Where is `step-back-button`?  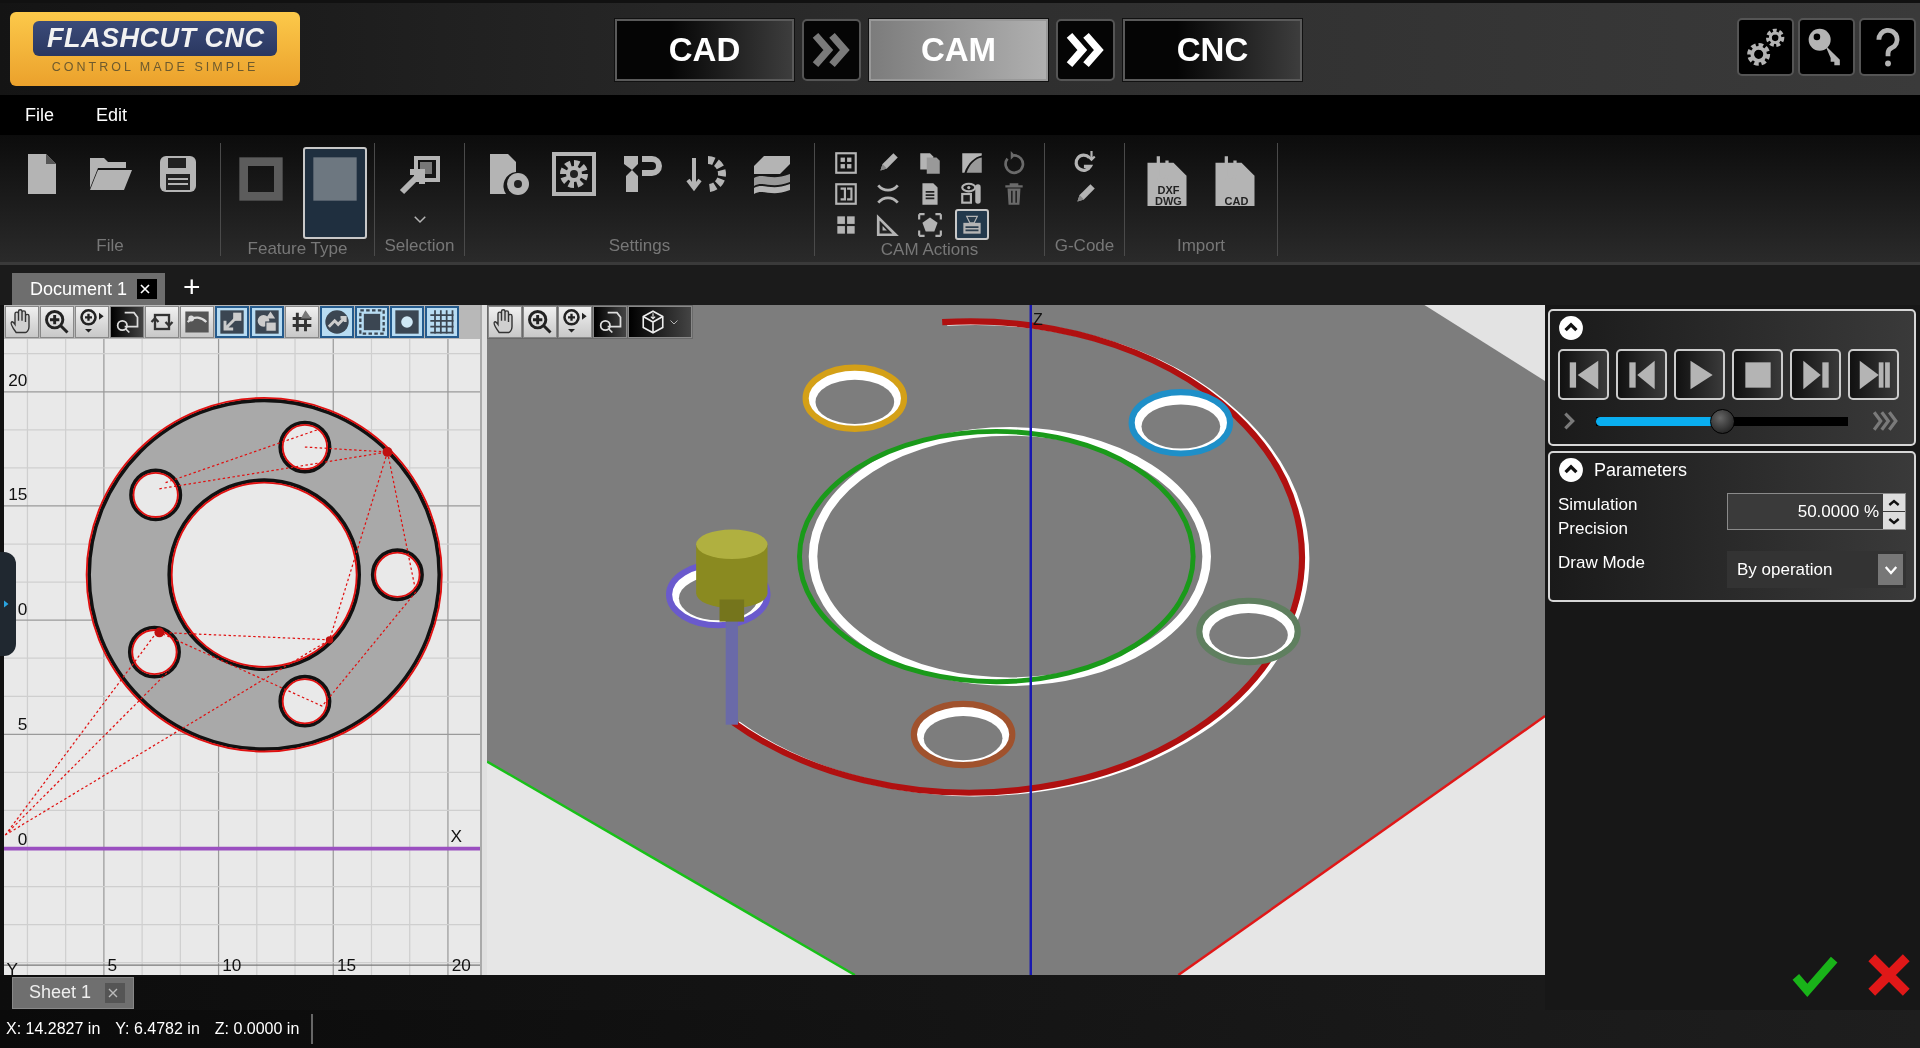 step-back-button is located at coordinates (1641, 374).